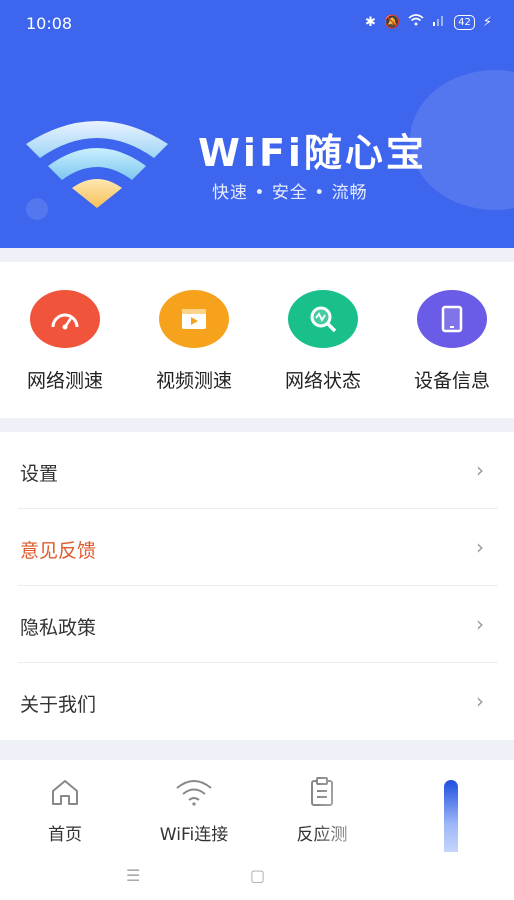  I want to click on tablet-icon, so click(452, 319).